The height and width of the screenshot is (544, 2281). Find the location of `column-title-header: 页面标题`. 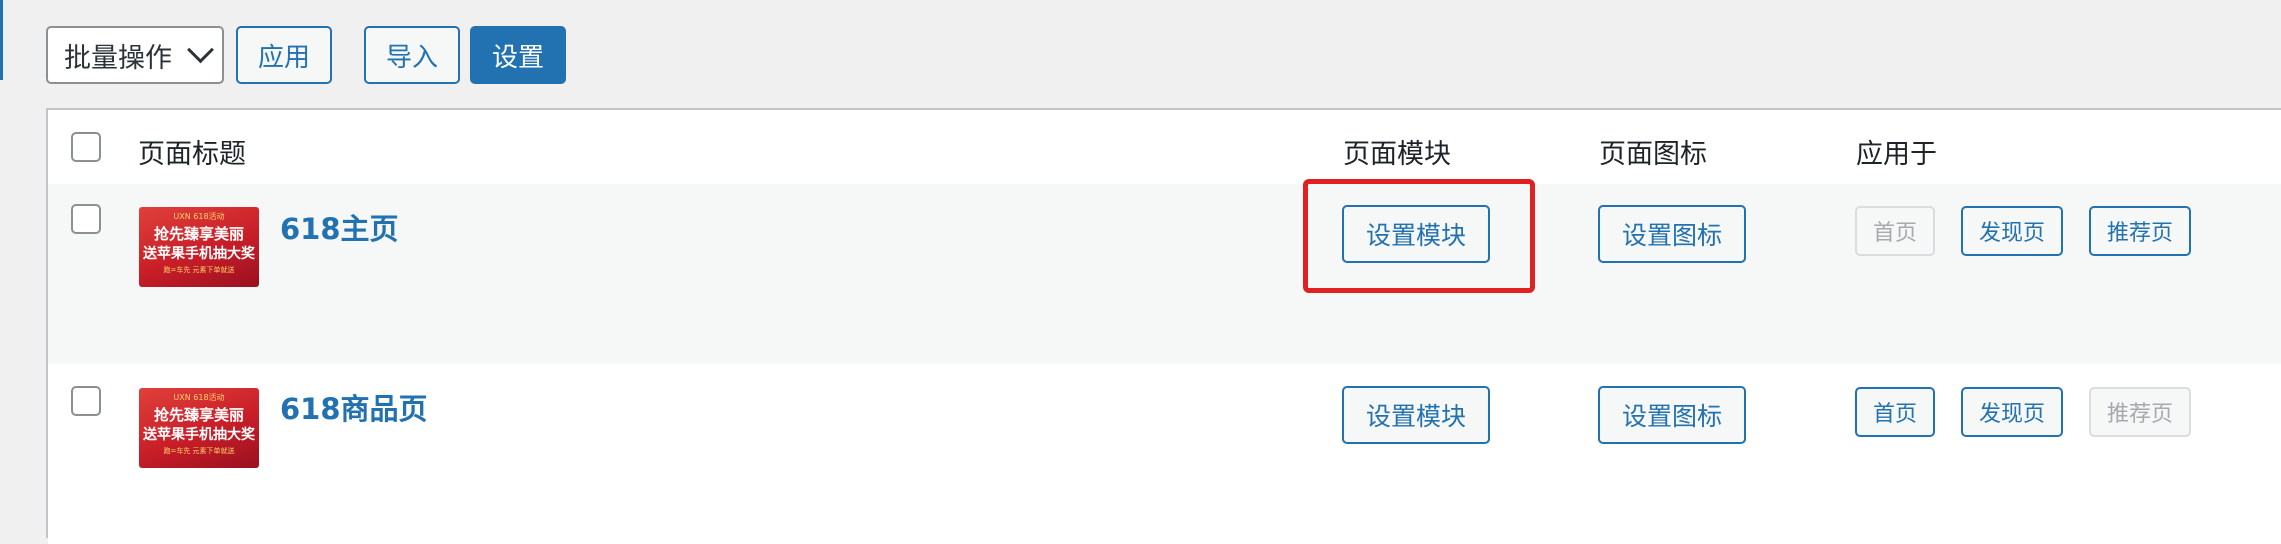

column-title-header: 页面标题 is located at coordinates (192, 154).